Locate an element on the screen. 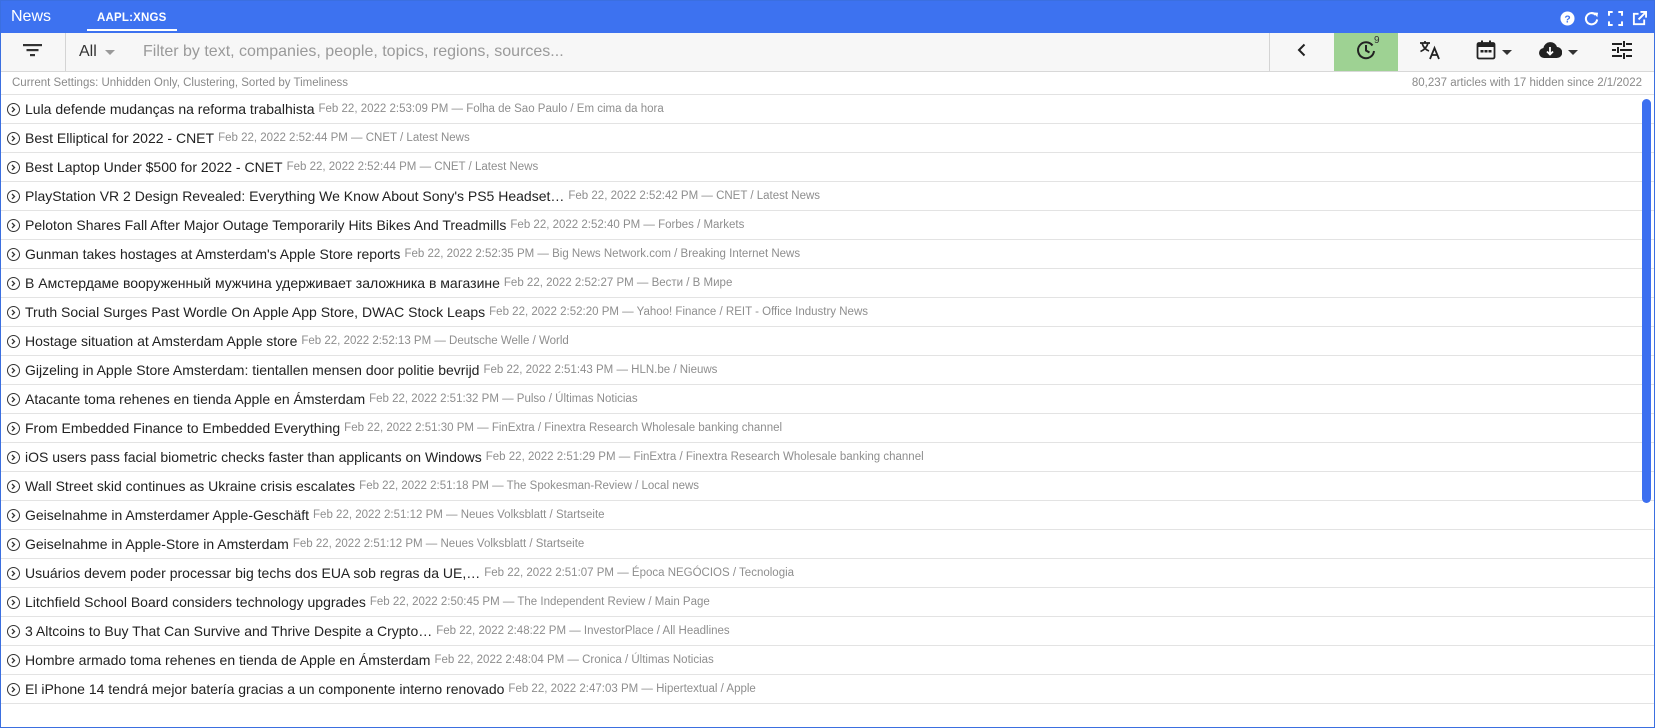 This screenshot has height=728, width=1655. filter-menu-button is located at coordinates (33, 52).